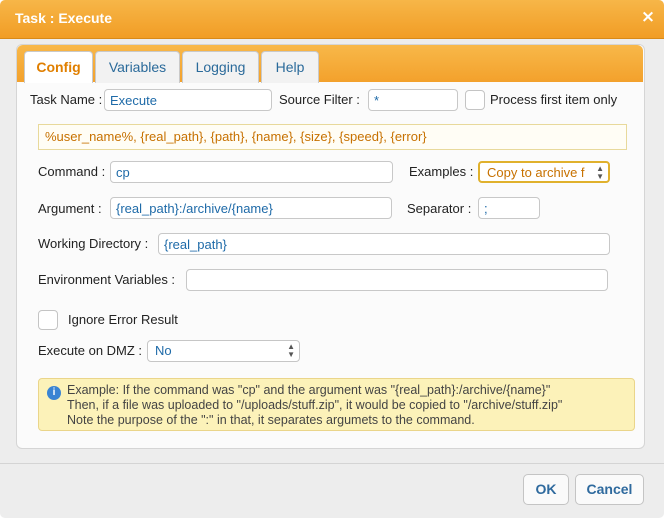 The height and width of the screenshot is (518, 664). I want to click on ignore-error-checkbox, so click(48, 320).